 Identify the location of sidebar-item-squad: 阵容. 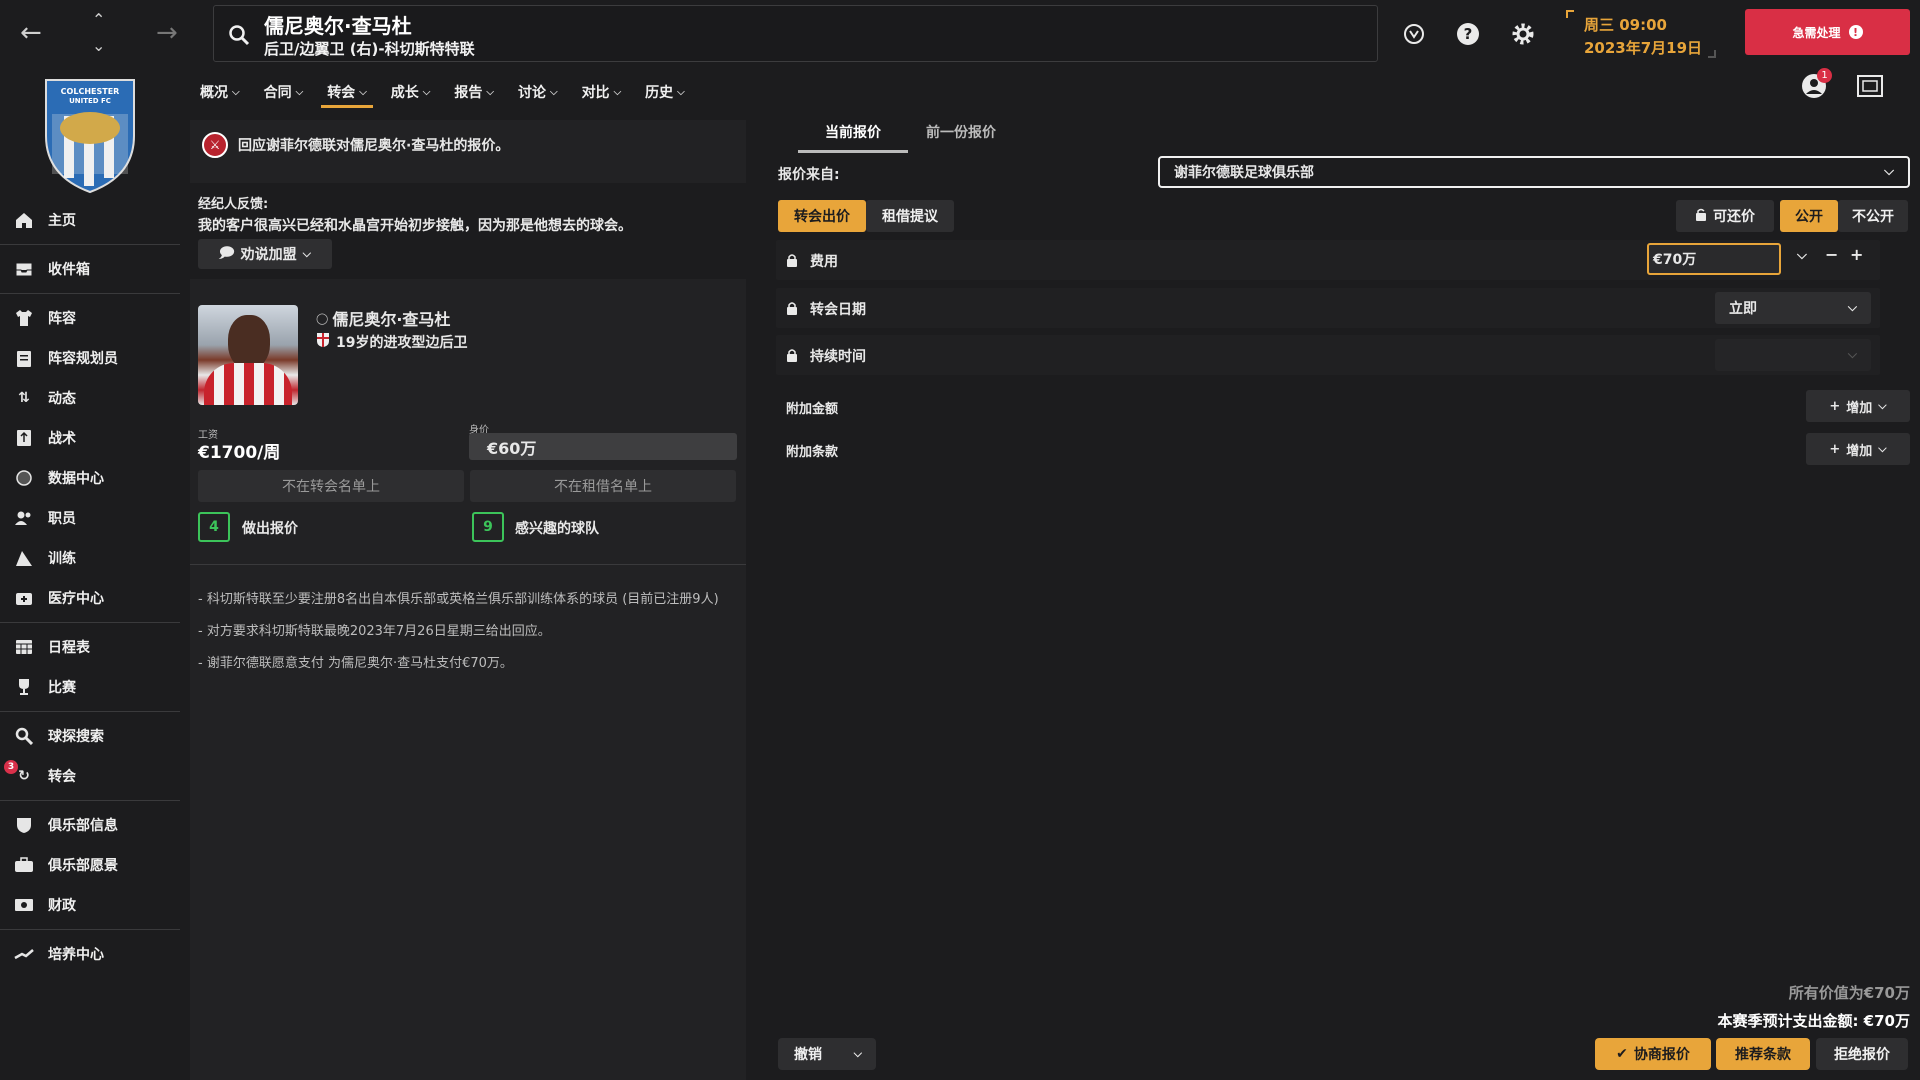
(91, 318).